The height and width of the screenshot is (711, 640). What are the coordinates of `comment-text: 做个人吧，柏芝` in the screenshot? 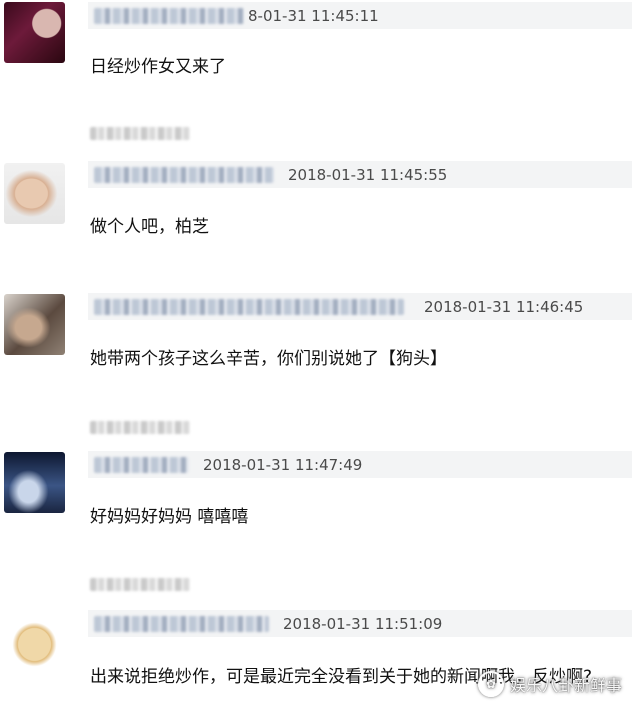 It's located at (149, 227).